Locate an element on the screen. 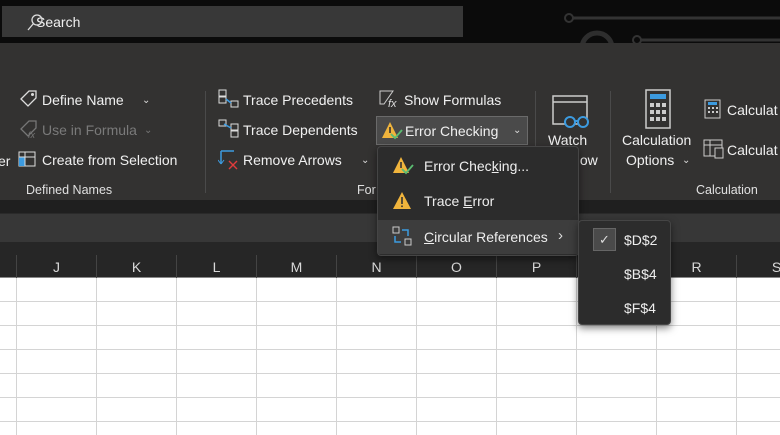  column-header: N is located at coordinates (376, 266).